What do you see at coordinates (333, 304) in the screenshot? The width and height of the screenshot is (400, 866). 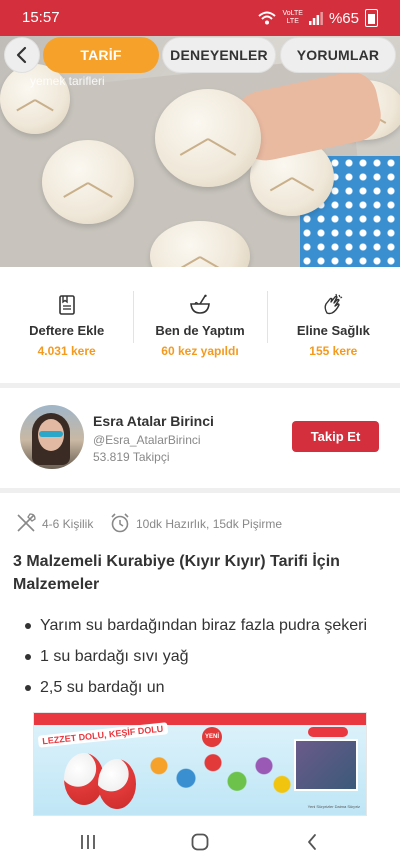 I see `clapping-hands-icon` at bounding box center [333, 304].